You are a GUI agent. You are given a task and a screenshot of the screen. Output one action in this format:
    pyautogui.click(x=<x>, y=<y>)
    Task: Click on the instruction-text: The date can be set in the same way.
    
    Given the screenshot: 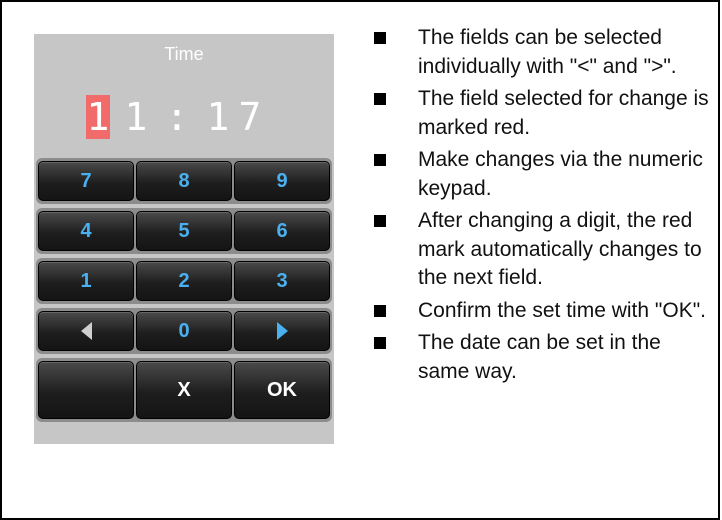 What is the action you would take?
    pyautogui.click(x=539, y=357)
    